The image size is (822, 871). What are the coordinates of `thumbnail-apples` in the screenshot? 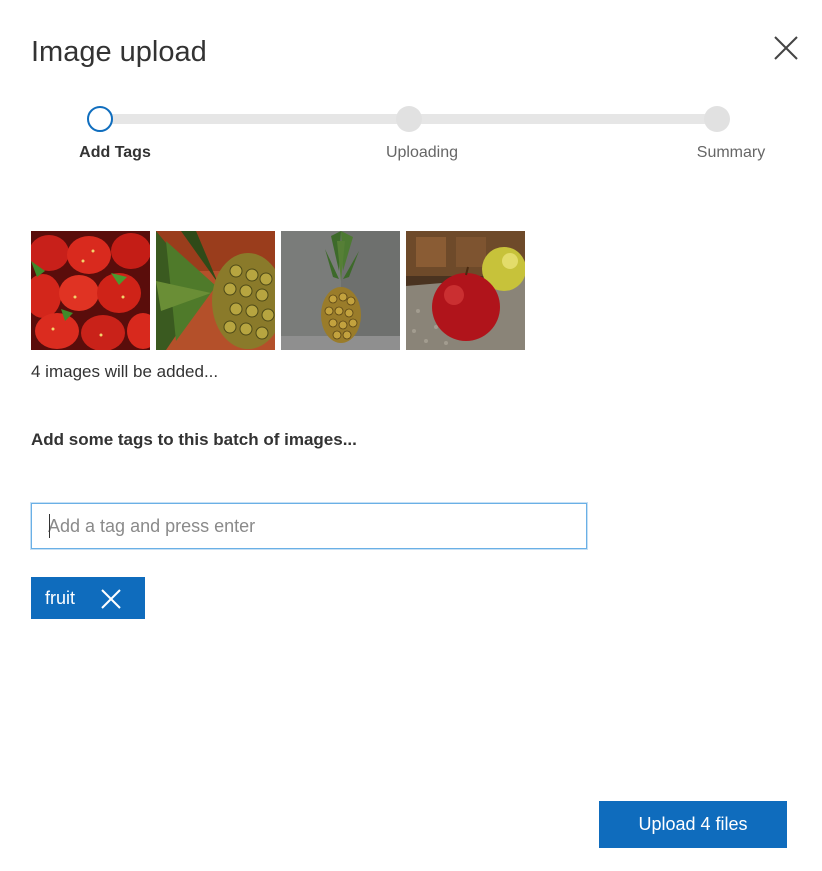 It's located at (465, 290).